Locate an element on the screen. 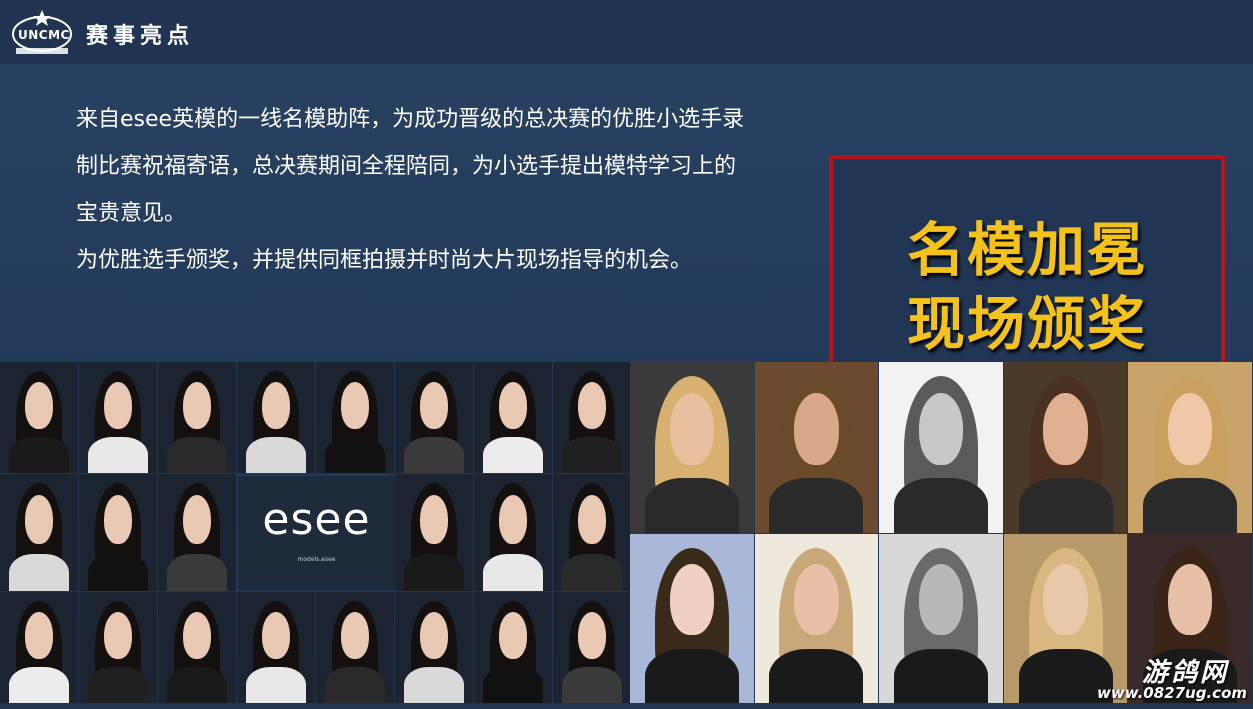 The image size is (1253, 709). esee-brand-tile: esee models.esee is located at coordinates (316, 533).